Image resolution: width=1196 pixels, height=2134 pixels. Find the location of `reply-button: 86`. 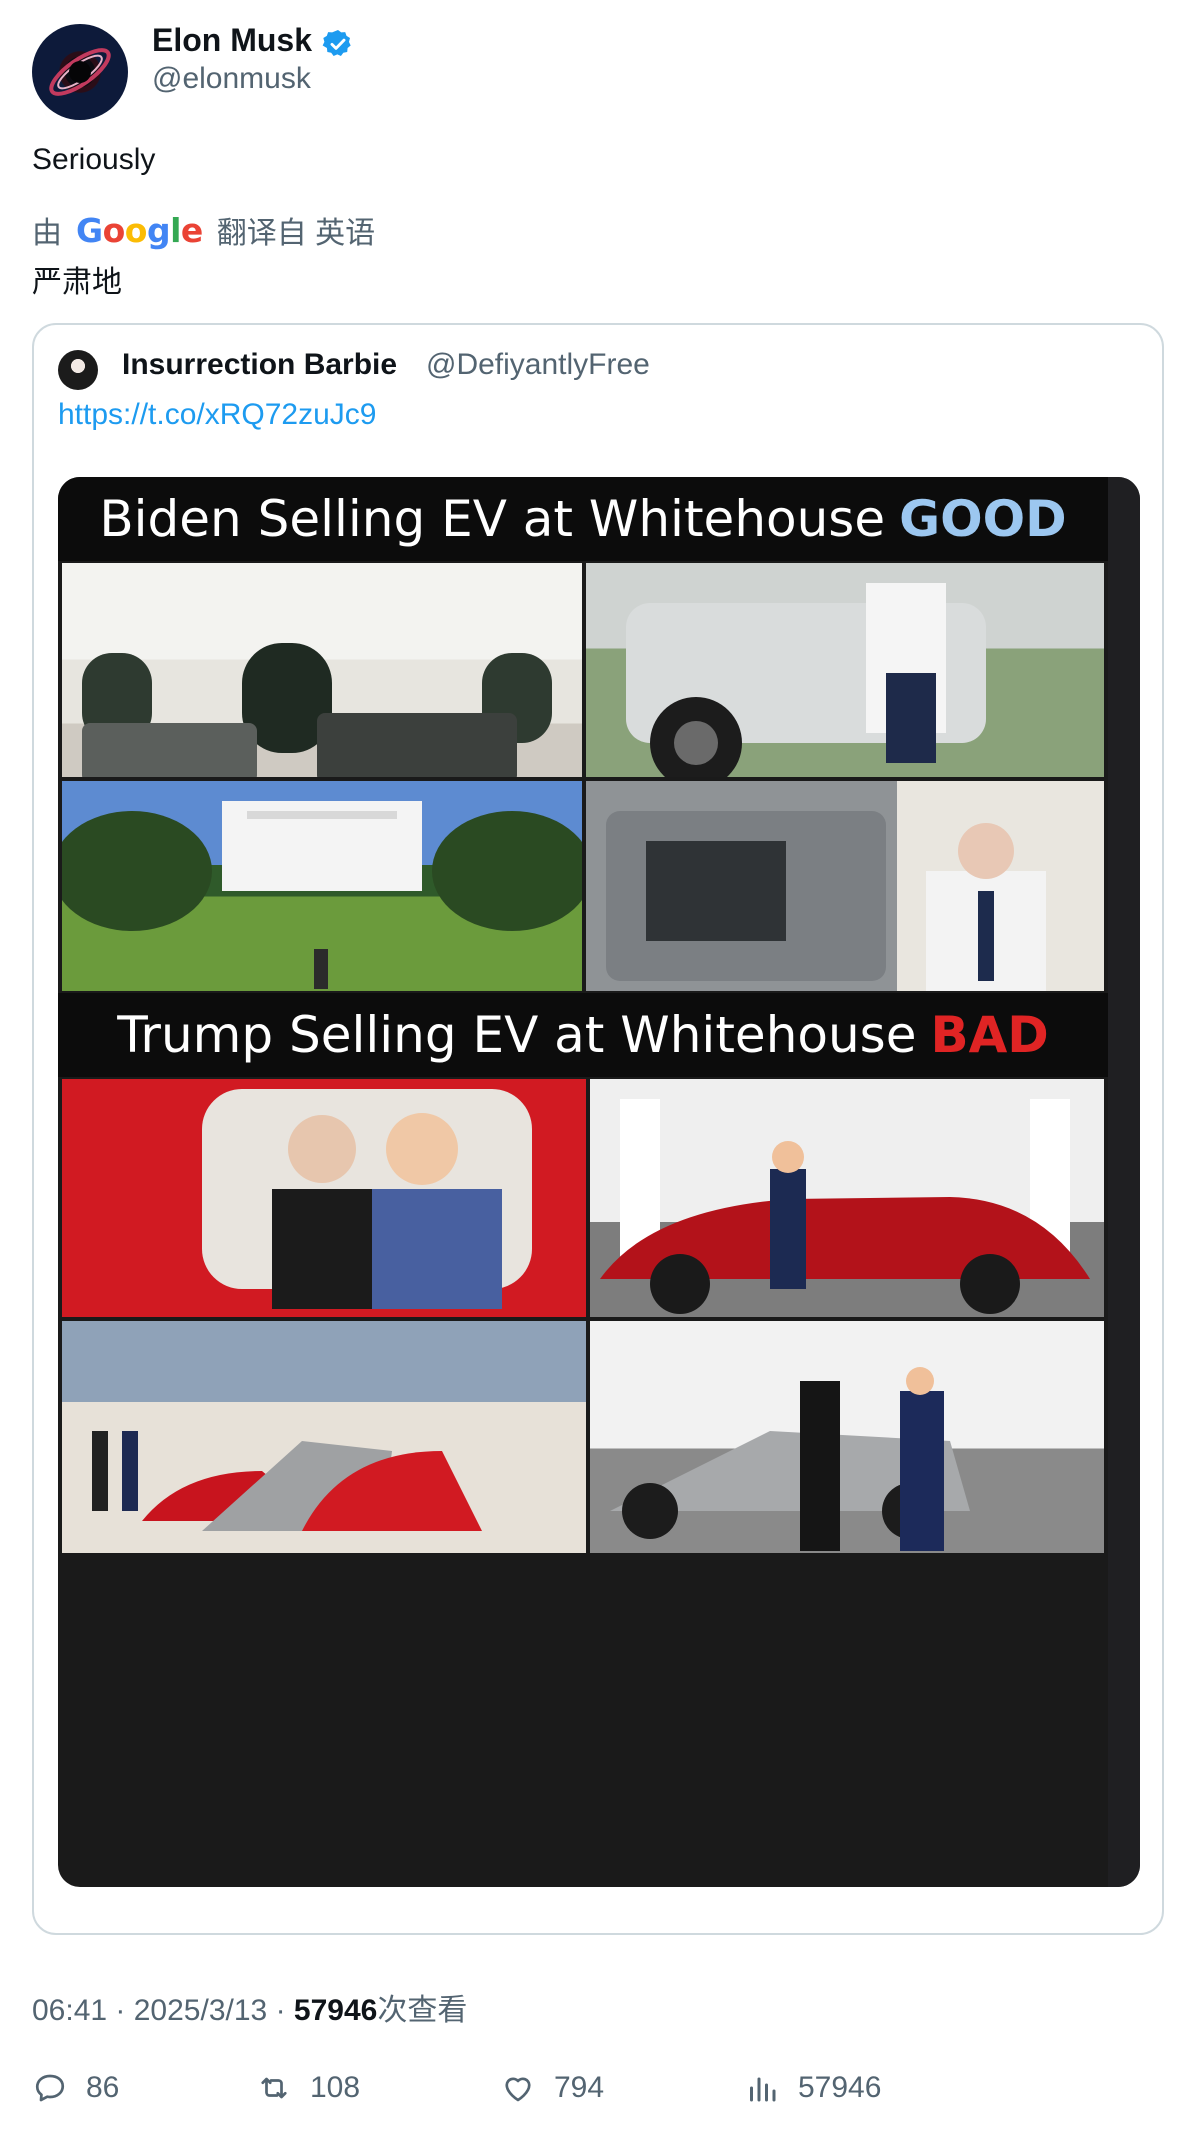

reply-button: 86 is located at coordinates (75, 2088).